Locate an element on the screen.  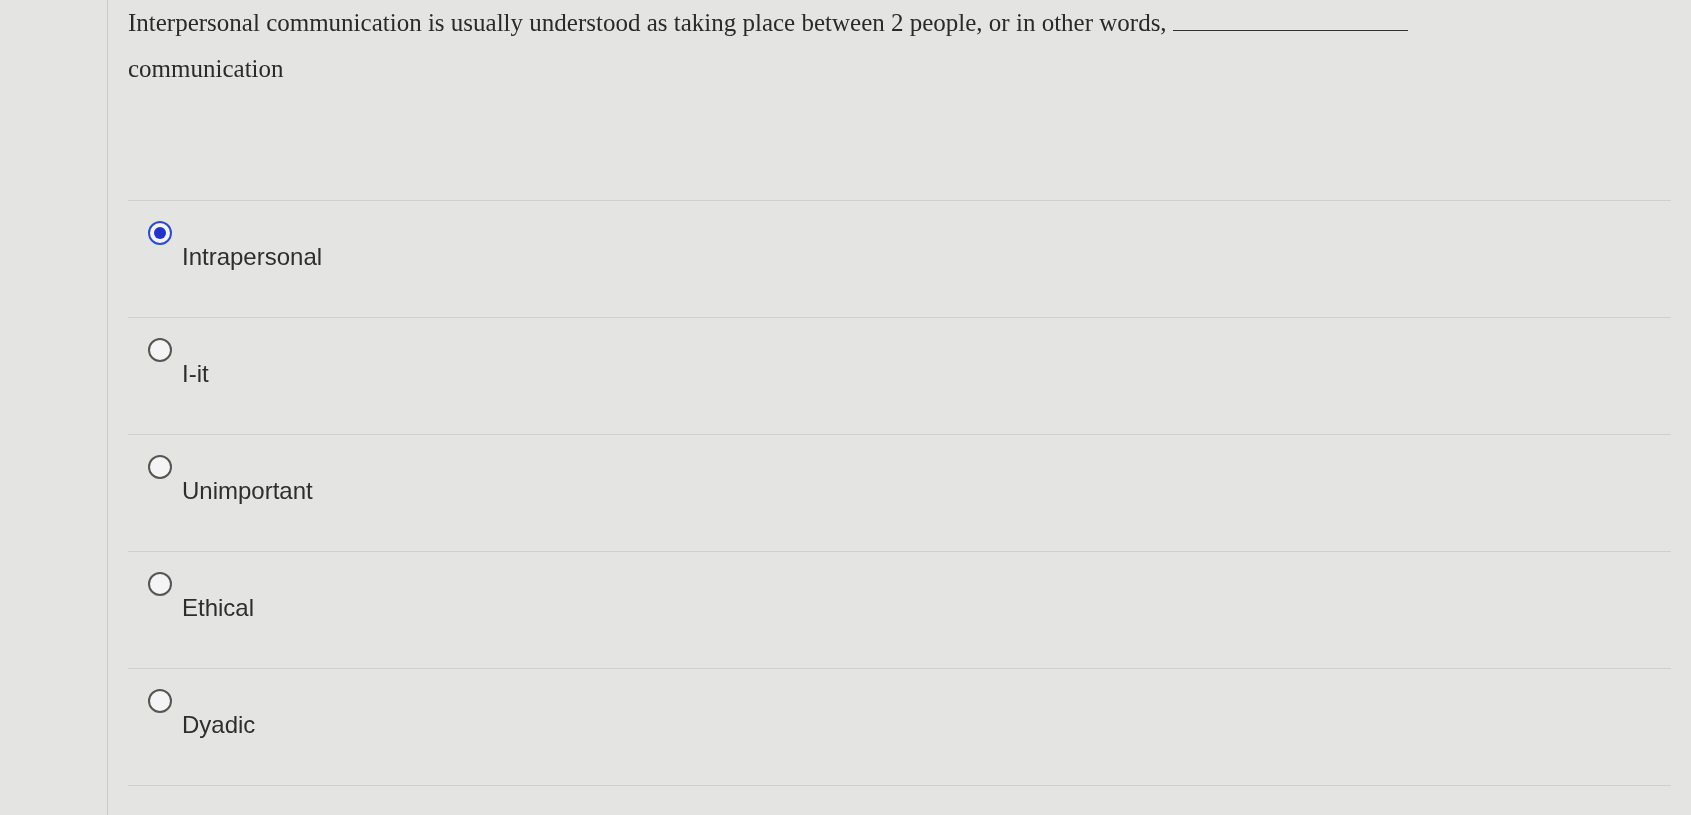
question-text: Interpersonal communication is usually understood as taking place between 2 people, or in other words, communication is located at coordinates (899, 46).